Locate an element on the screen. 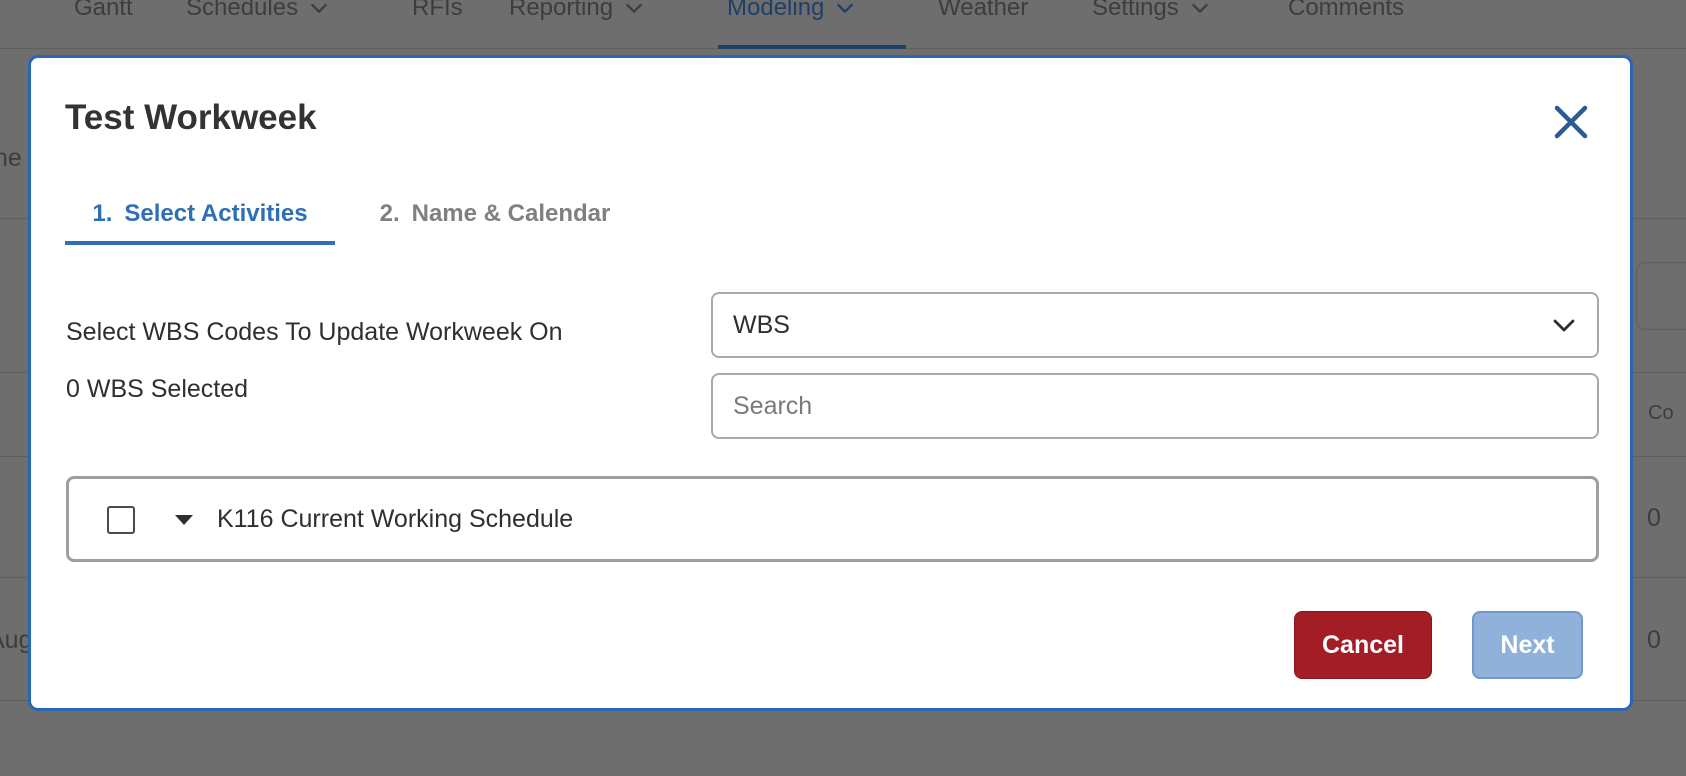 This screenshot has height=776, width=1686. nav-item-label: Weather is located at coordinates (983, 10).